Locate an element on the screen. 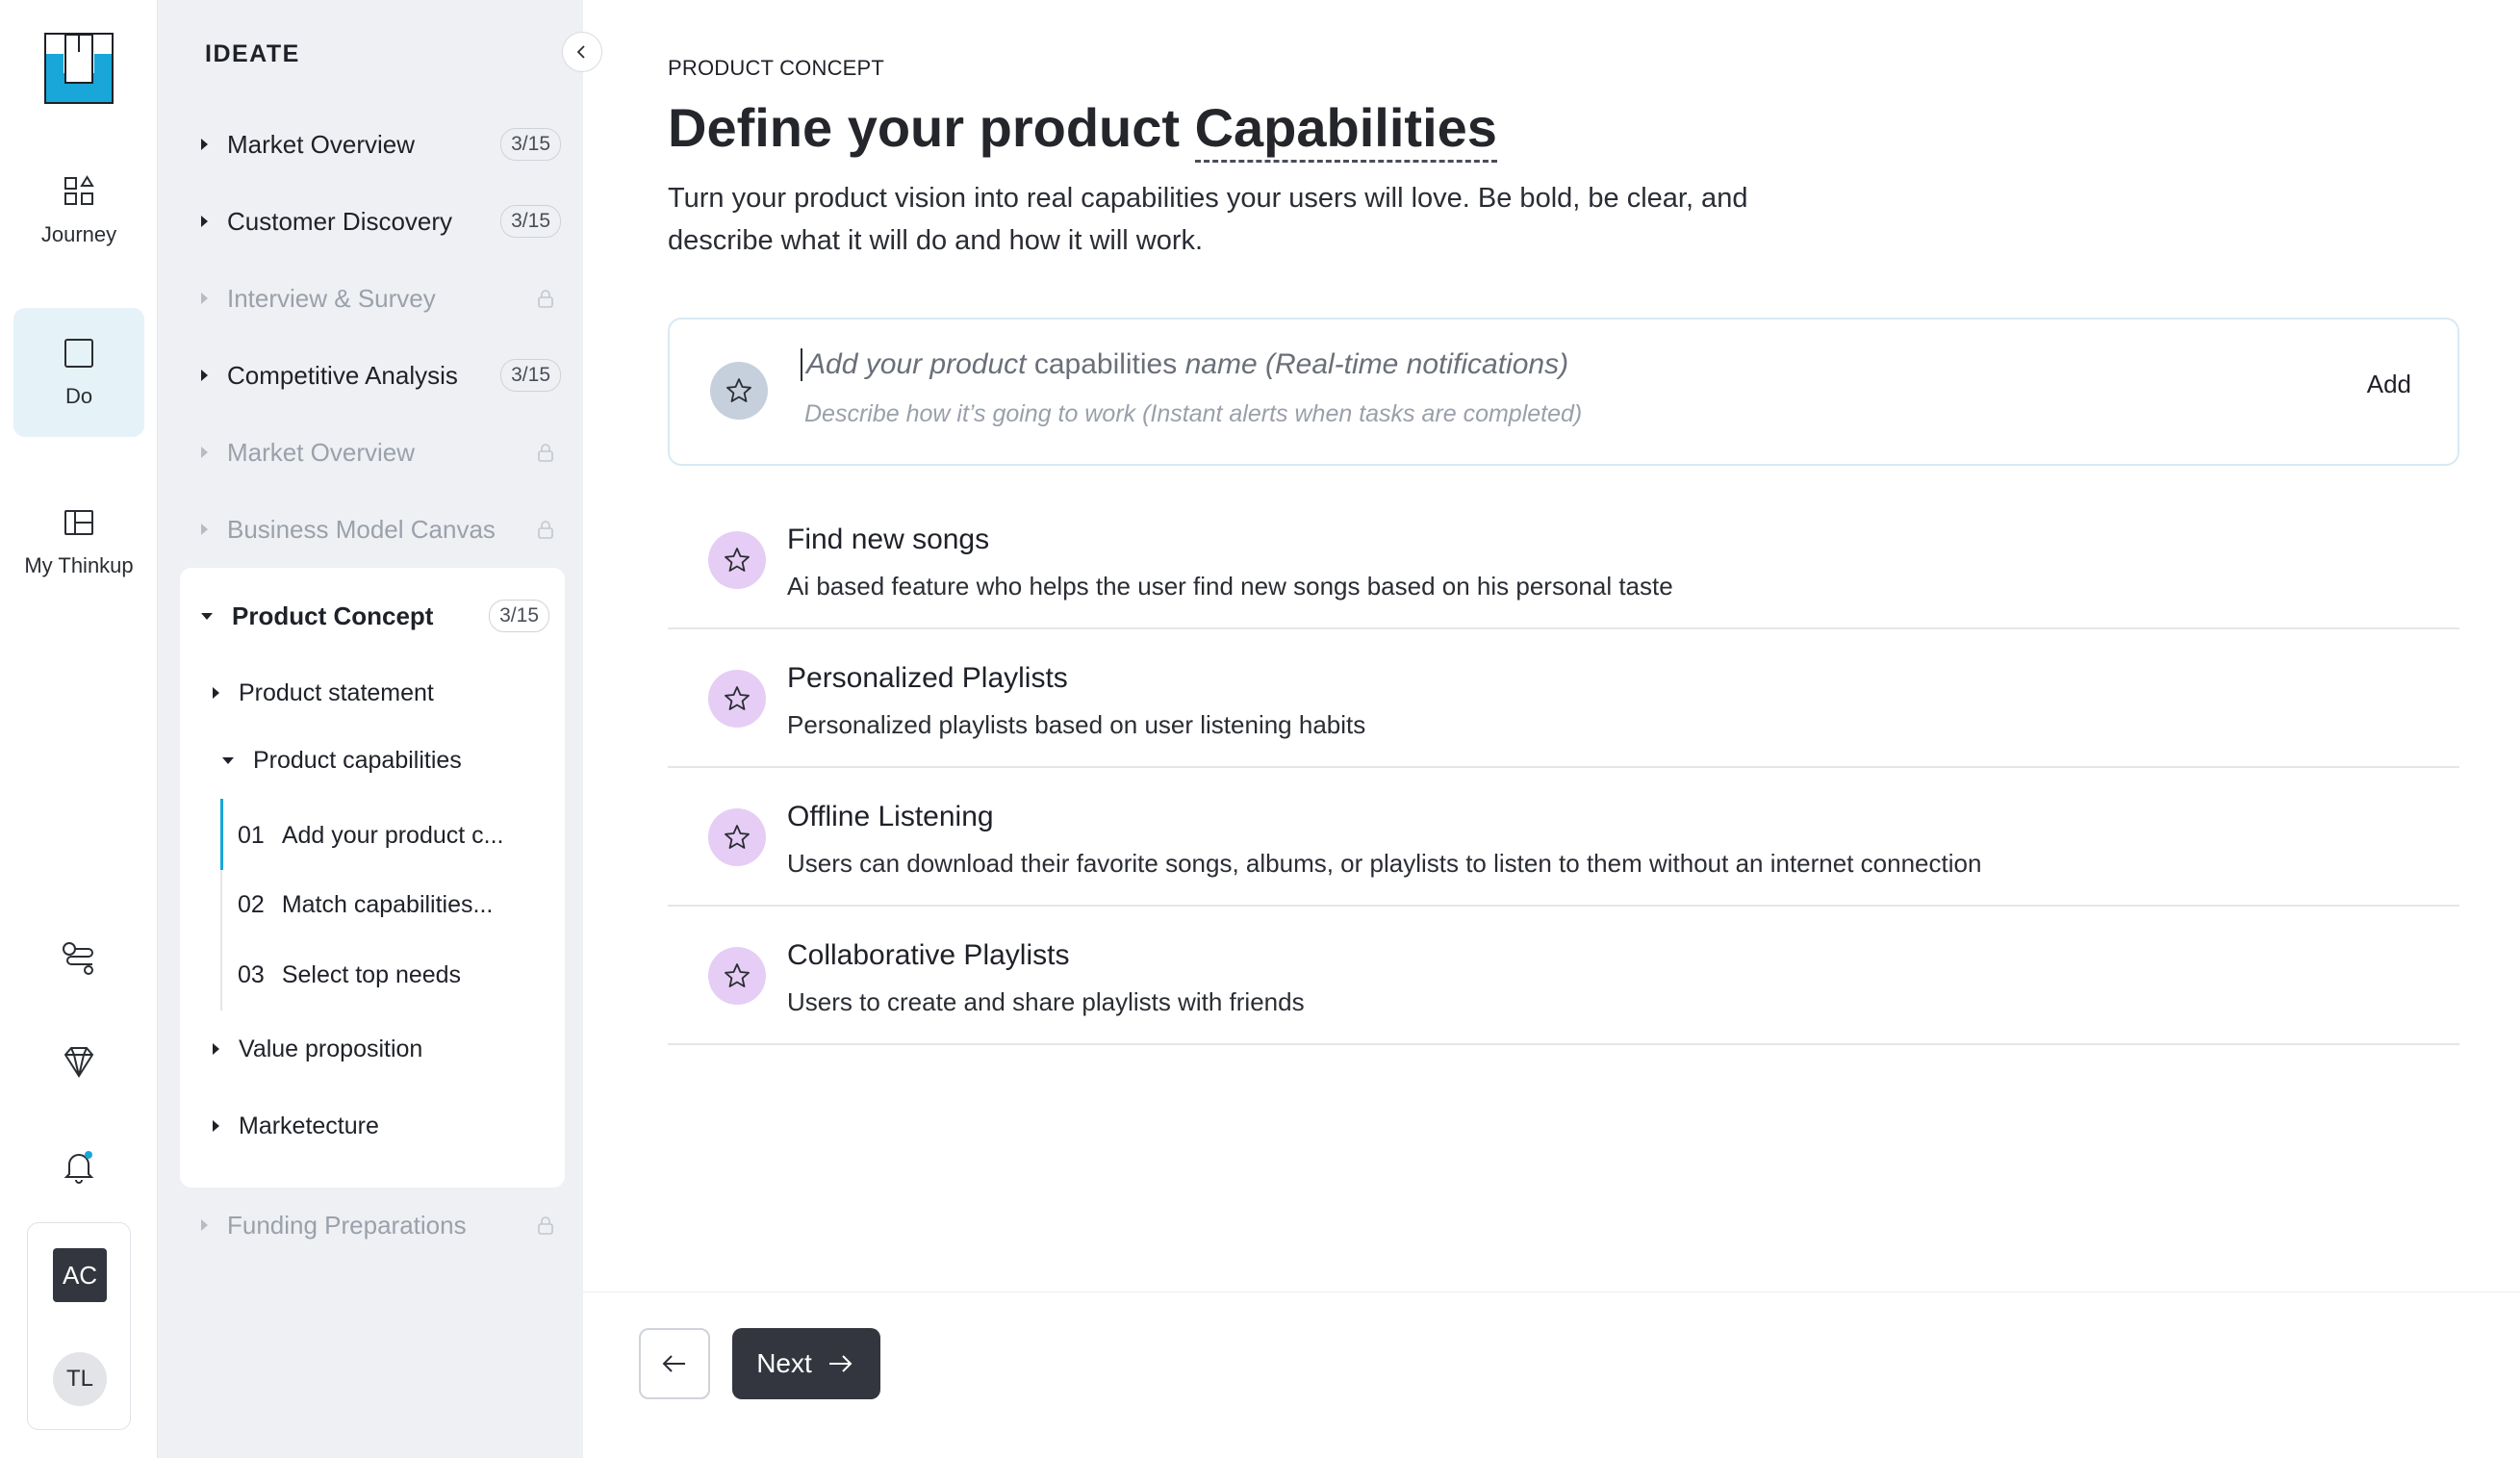 This screenshot has height=1458, width=2520. step-select-top-needs: 03 Select top needs is located at coordinates (392, 975).